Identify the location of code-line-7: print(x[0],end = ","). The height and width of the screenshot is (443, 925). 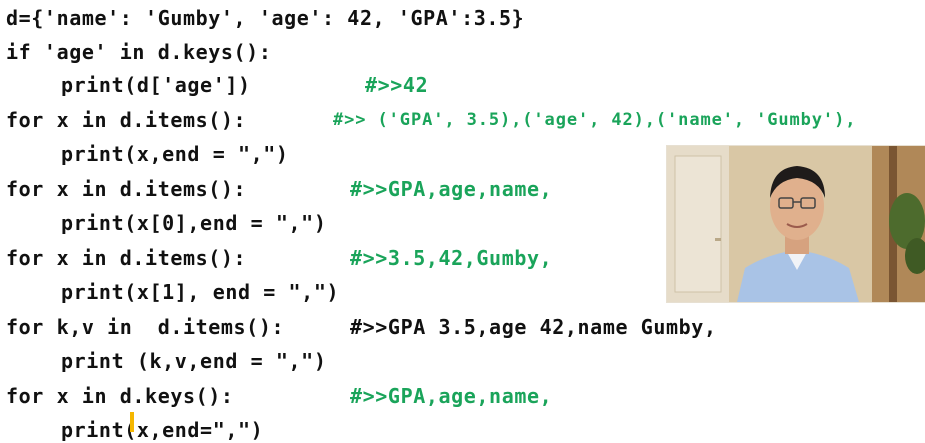
(194, 223).